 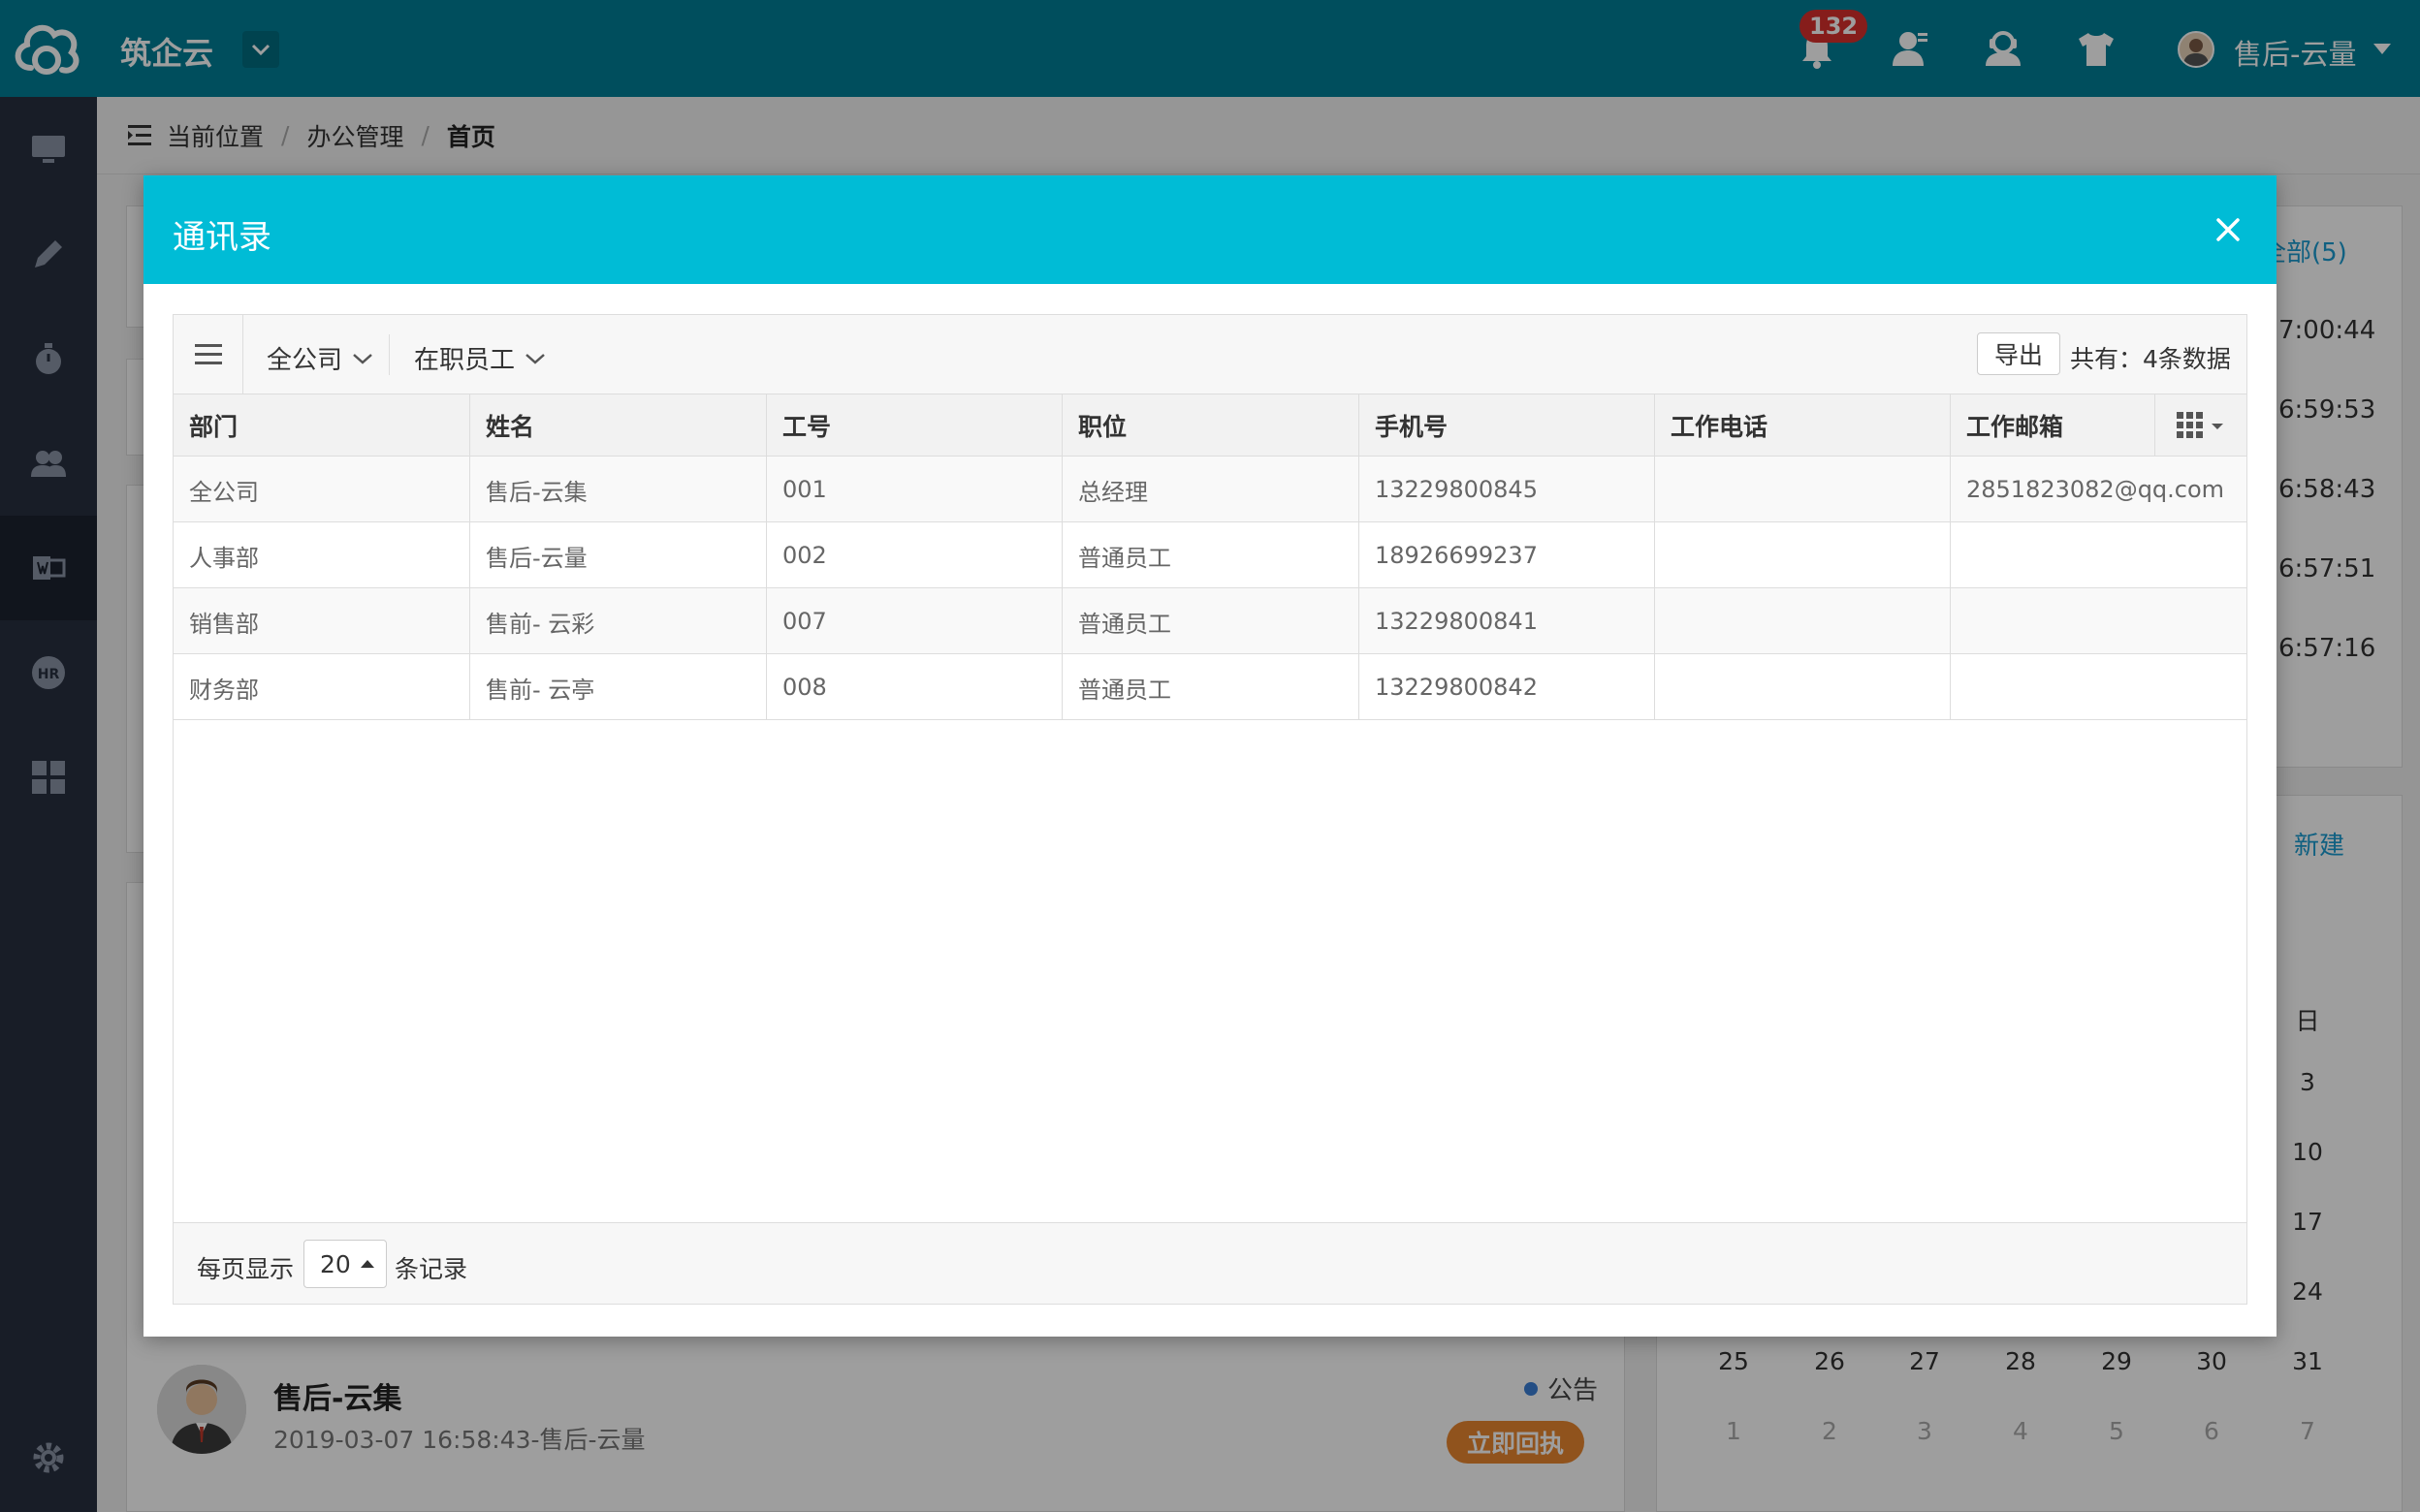 What do you see at coordinates (618, 555) in the screenshot?
I see `cell-name: 售后-云量` at bounding box center [618, 555].